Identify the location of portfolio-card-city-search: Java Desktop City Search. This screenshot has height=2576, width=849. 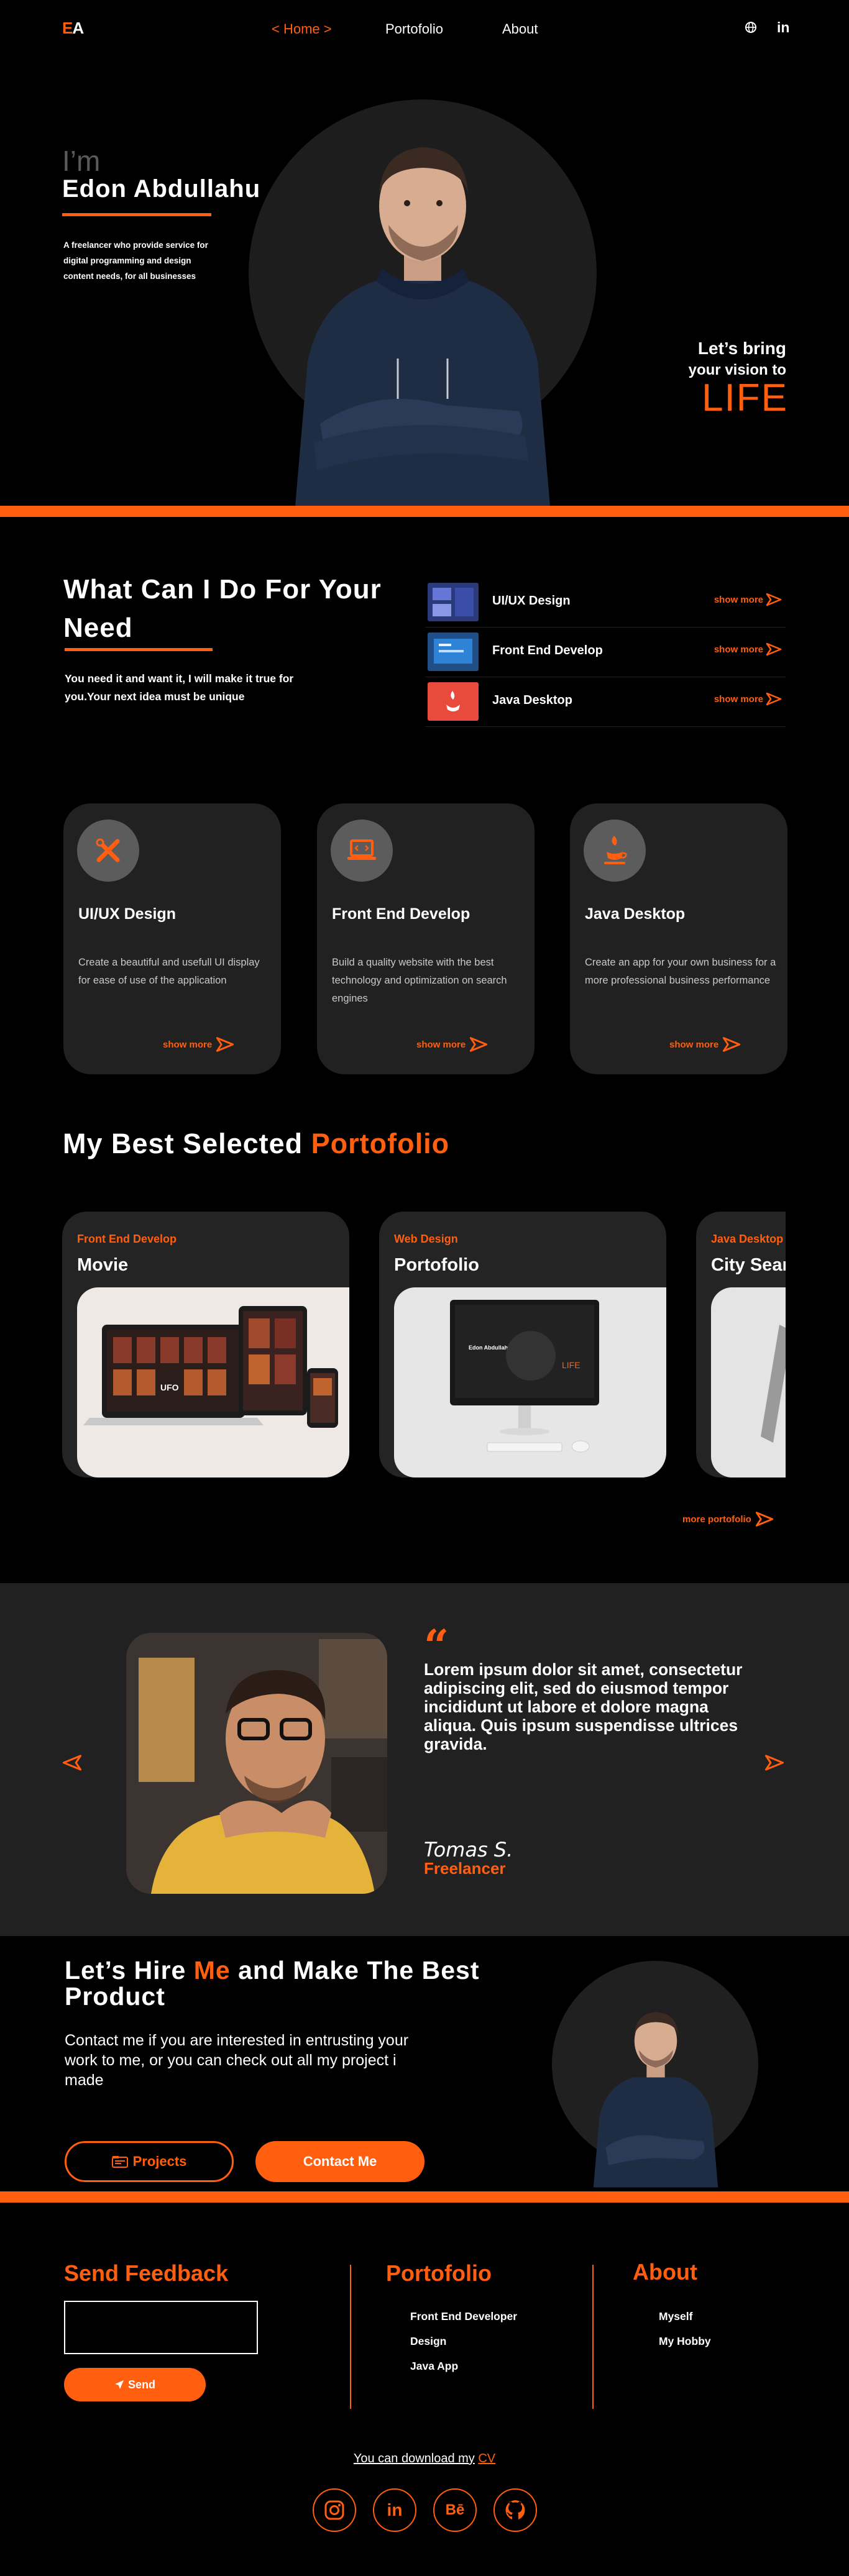
(741, 1345).